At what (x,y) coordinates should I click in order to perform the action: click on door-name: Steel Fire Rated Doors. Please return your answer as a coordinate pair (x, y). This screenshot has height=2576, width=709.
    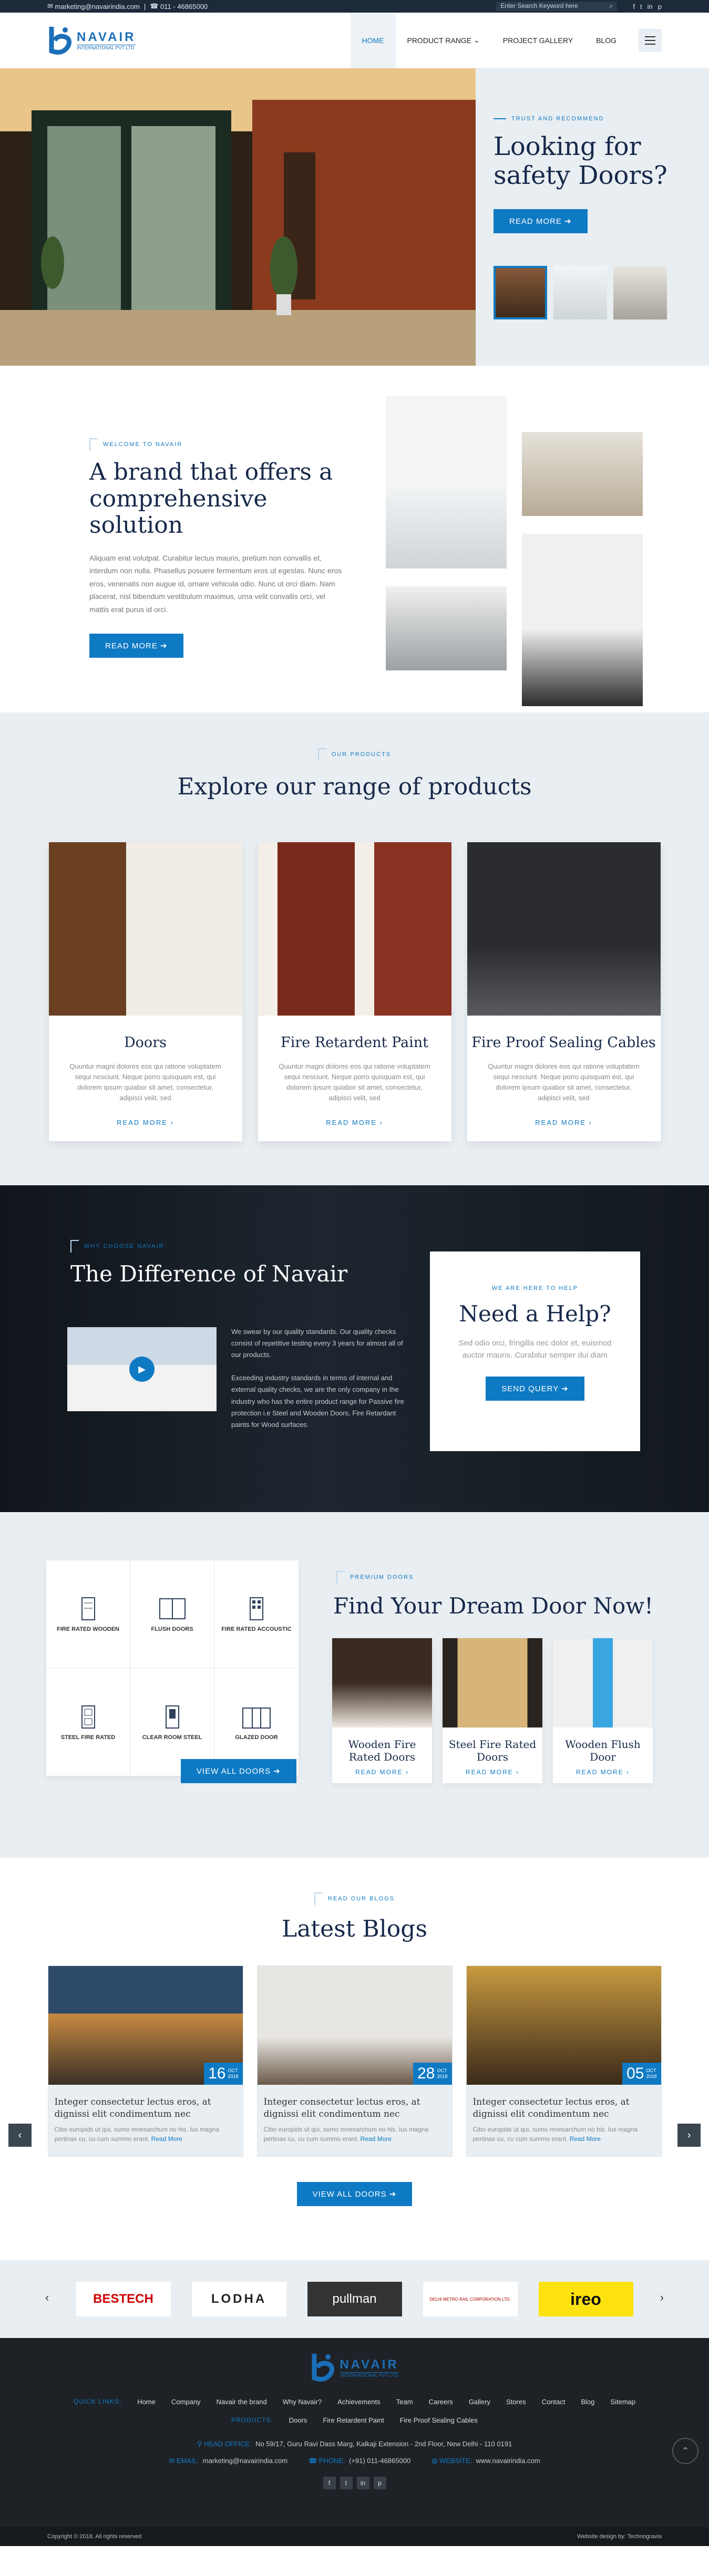
    Looking at the image, I should click on (492, 1750).